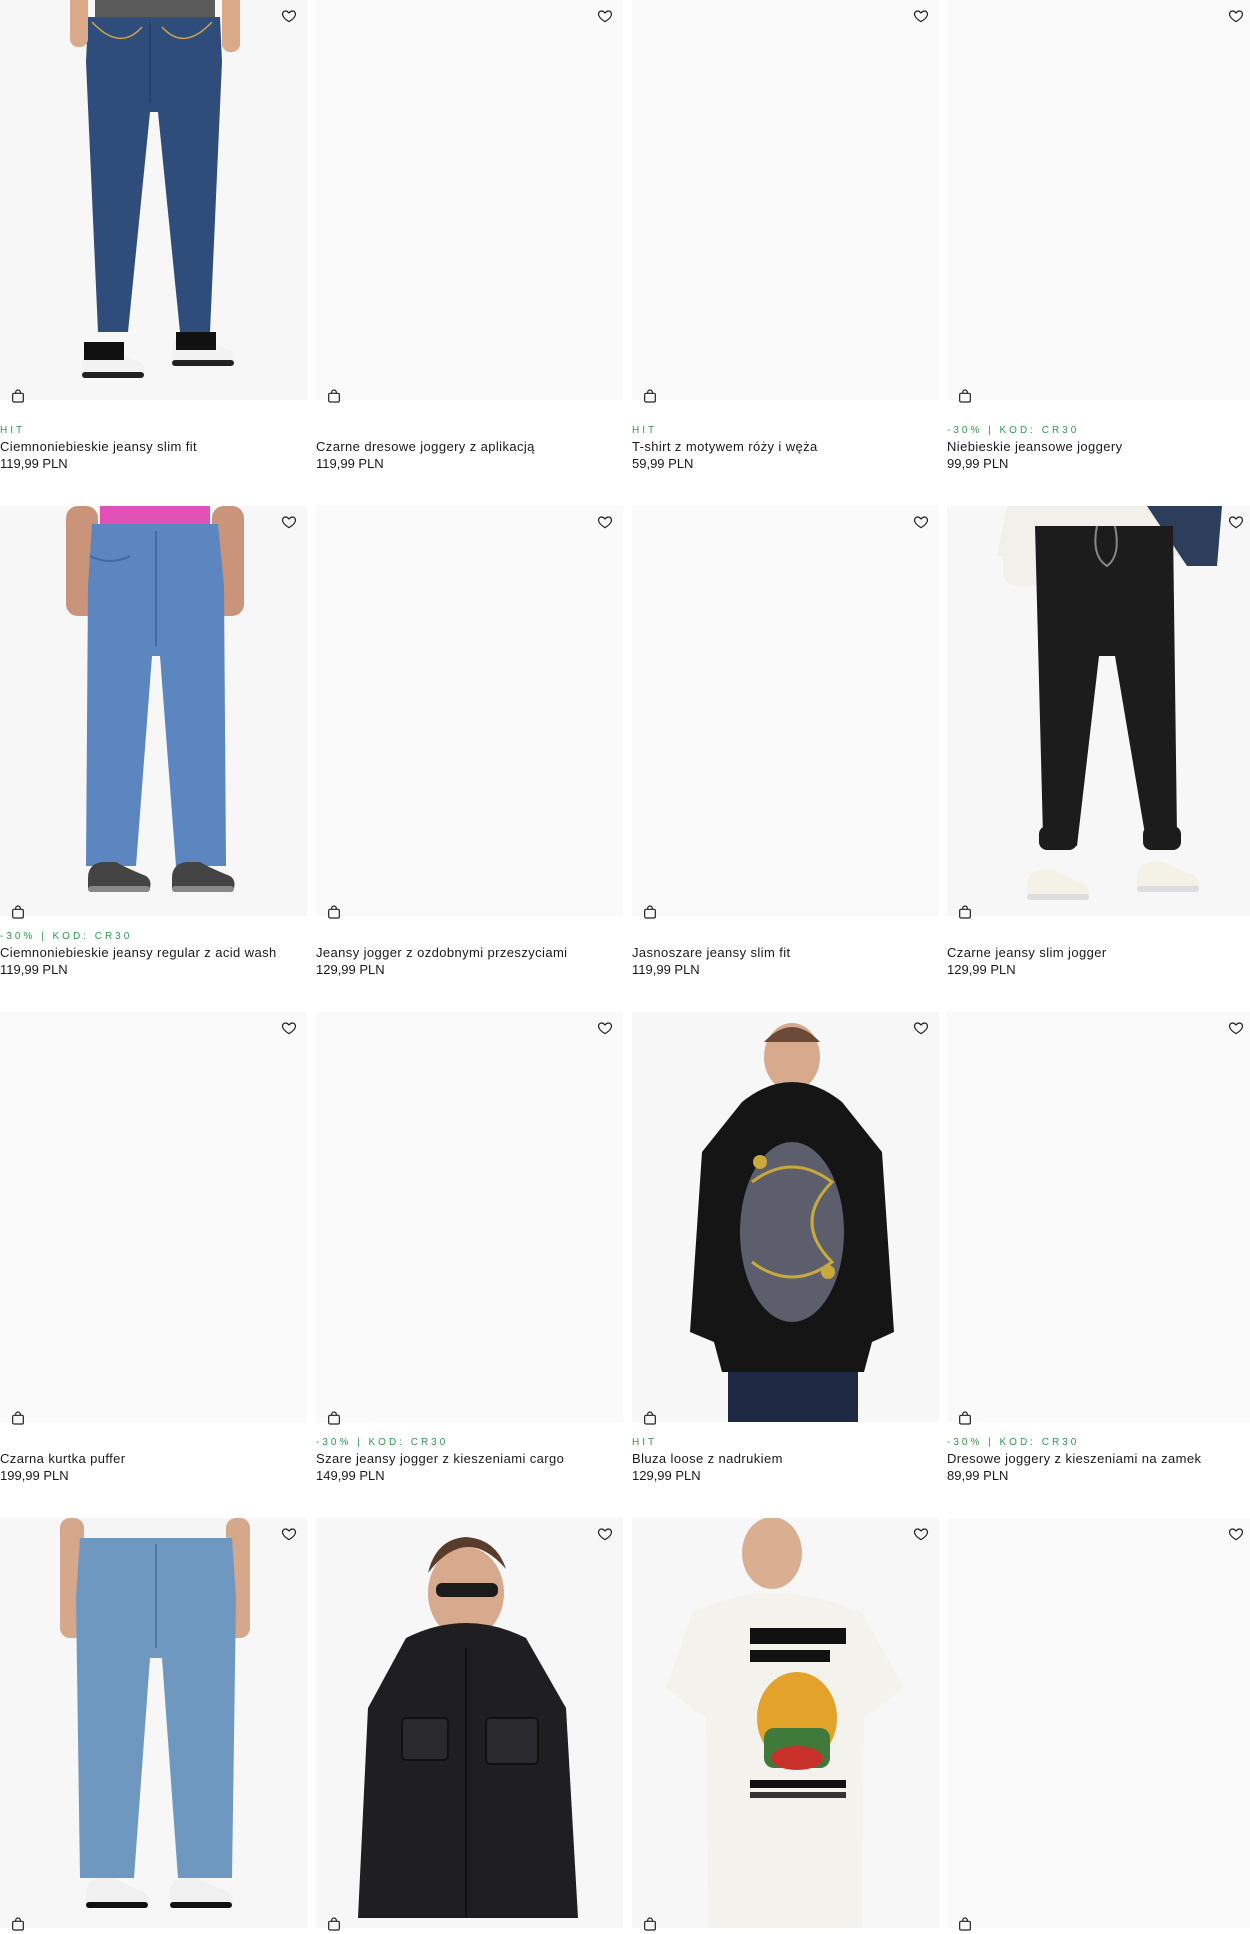 The image size is (1250, 1934). I want to click on product-price: 89,99 PLN, so click(978, 1475).